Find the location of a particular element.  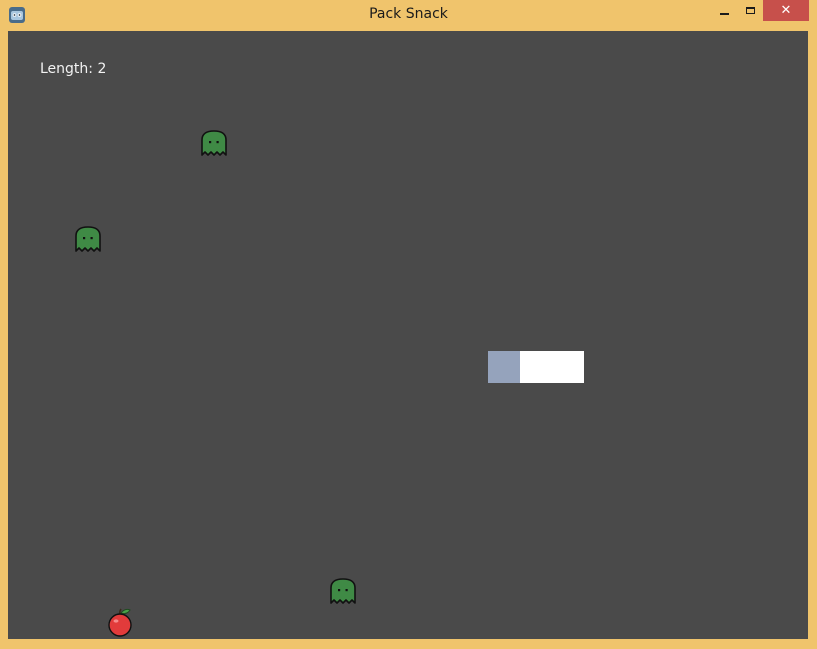

title-bar: Pack Snack ✕ is located at coordinates (408, 15).